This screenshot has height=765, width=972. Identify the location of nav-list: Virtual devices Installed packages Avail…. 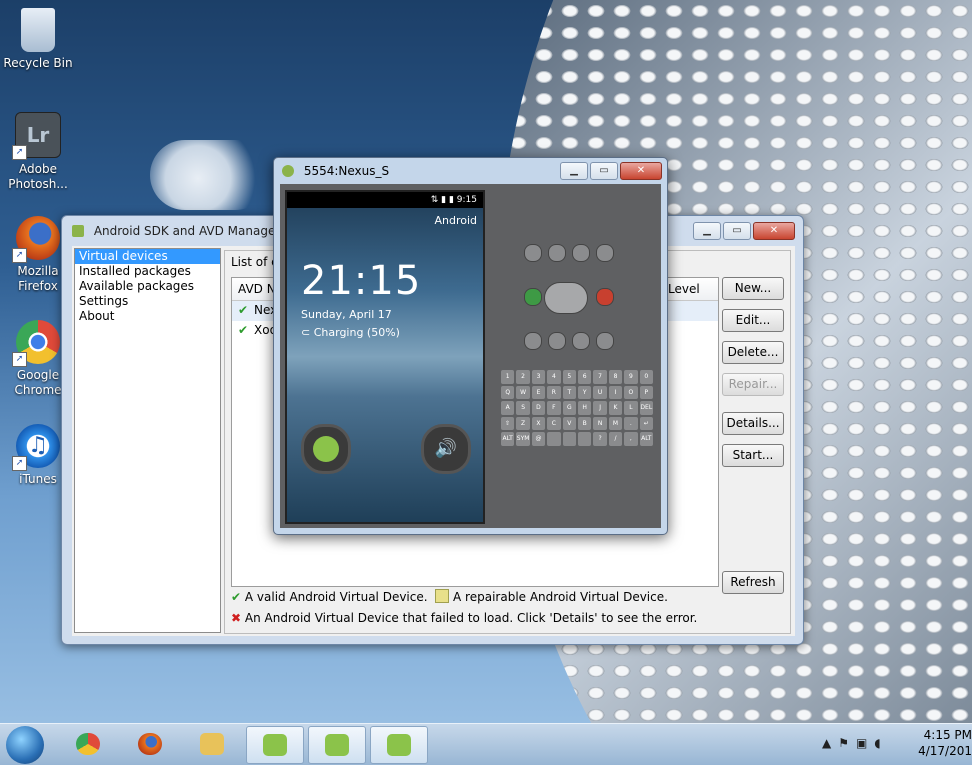
(147, 440).